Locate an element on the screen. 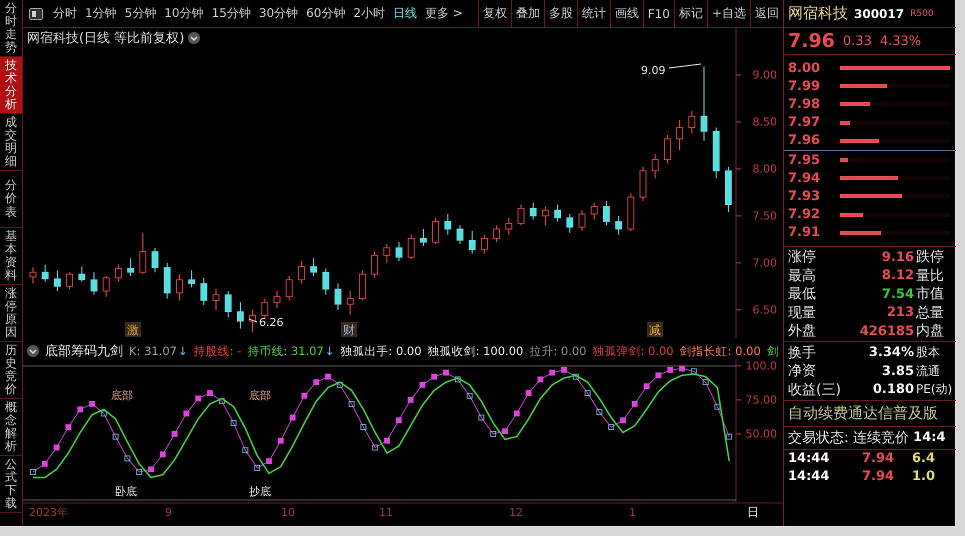 The height and width of the screenshot is (536, 965). trade-status: 交易状态: 连续竞价 is located at coordinates (849, 437).